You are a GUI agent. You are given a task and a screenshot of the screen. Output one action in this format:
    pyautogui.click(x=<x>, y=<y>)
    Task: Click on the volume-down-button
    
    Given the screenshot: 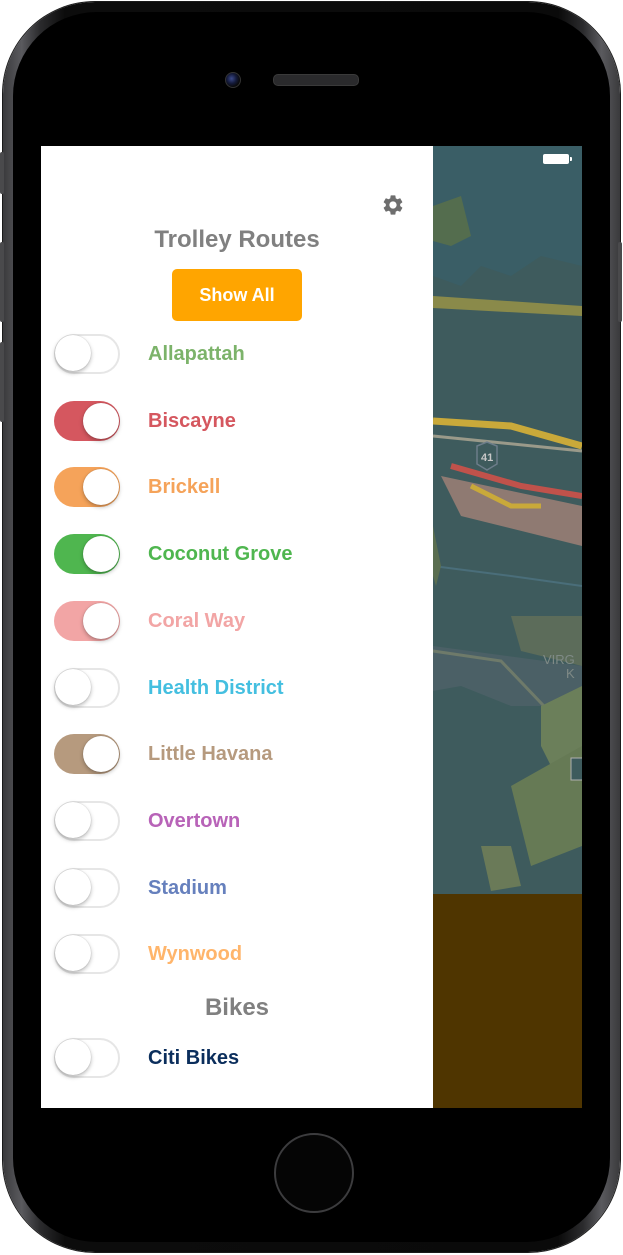 What is the action you would take?
    pyautogui.click(x=2, y=382)
    